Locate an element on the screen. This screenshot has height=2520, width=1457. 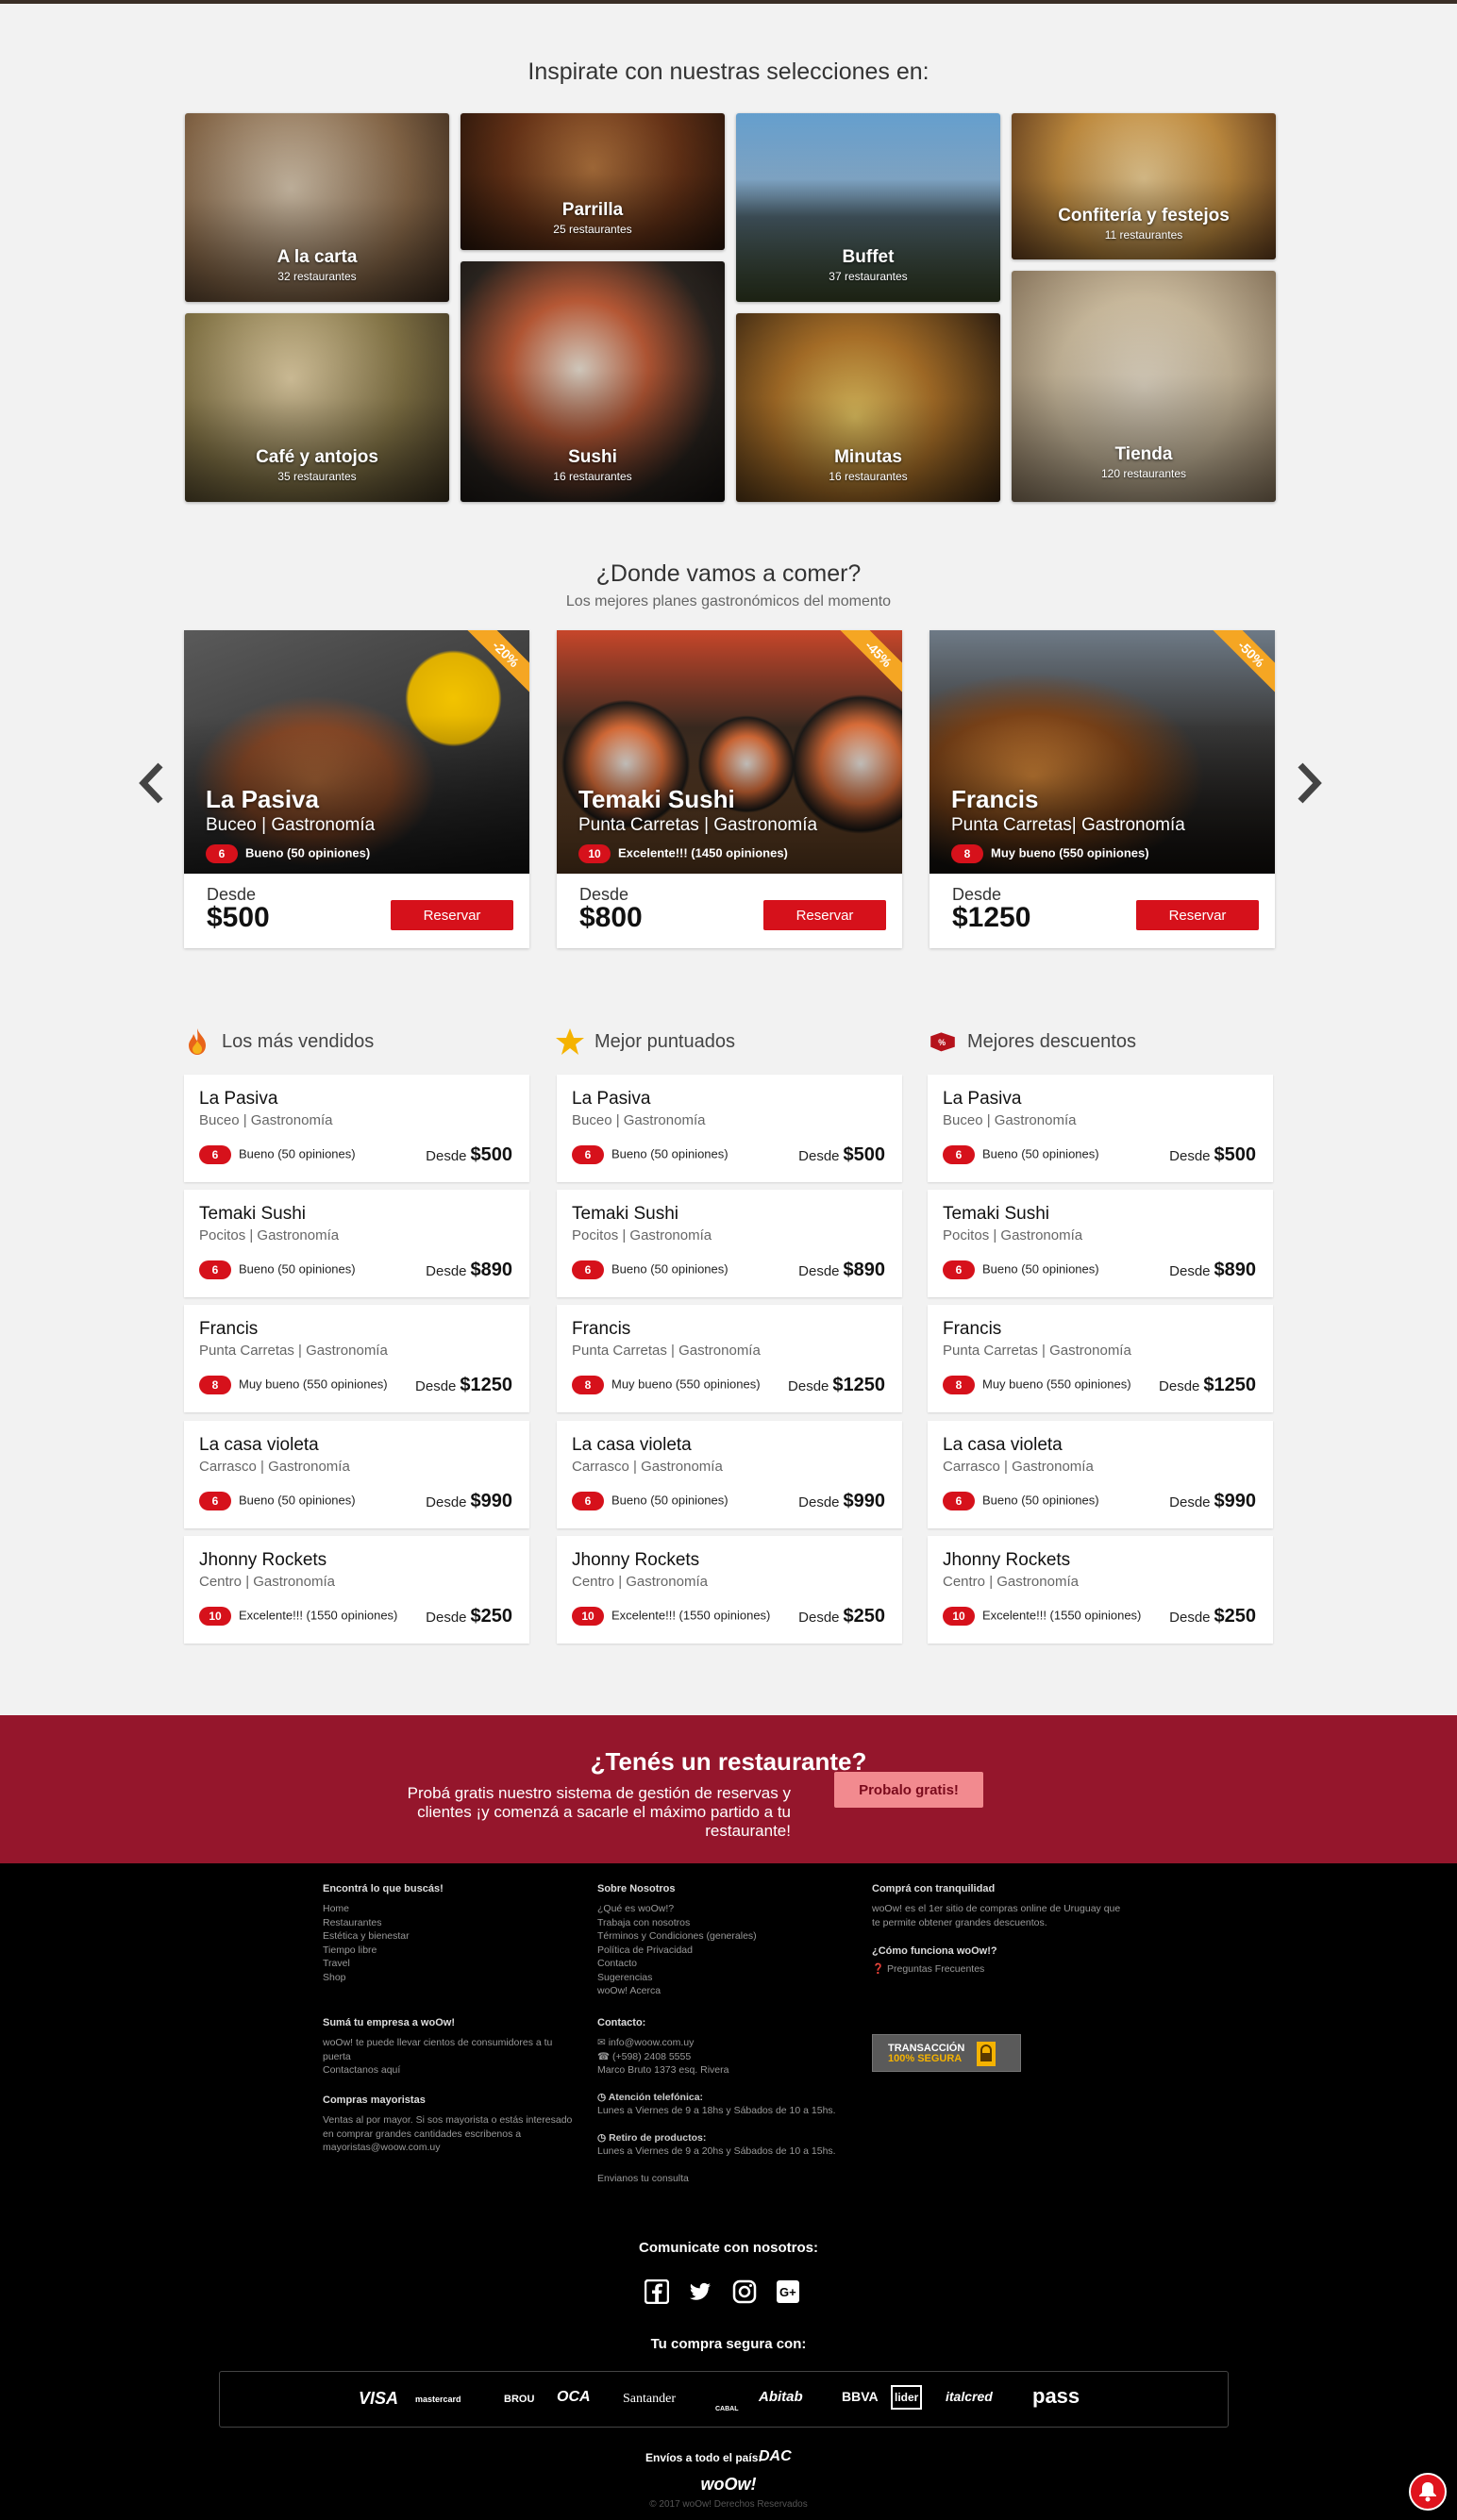
secure-line-2: 100% SEGURA is located at coordinates (925, 2058).